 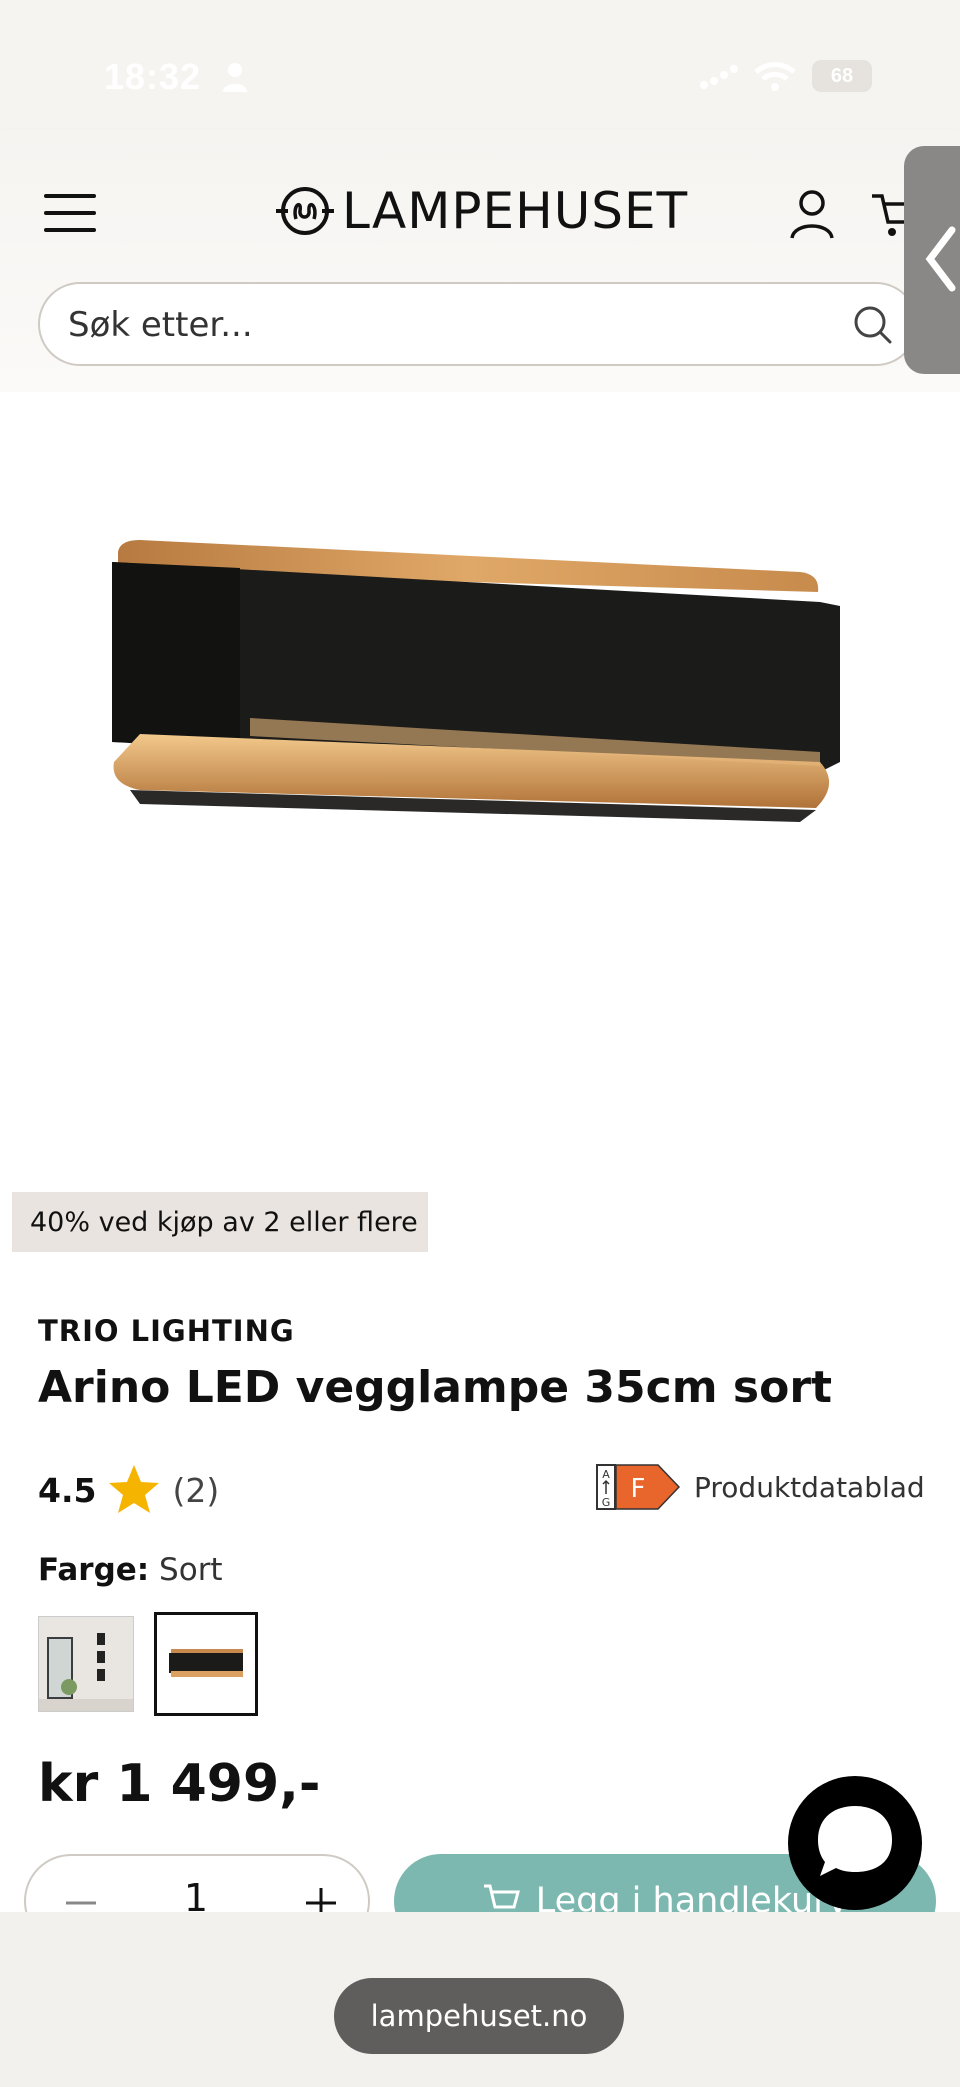 What do you see at coordinates (134, 1489) in the screenshot?
I see `star-icon` at bounding box center [134, 1489].